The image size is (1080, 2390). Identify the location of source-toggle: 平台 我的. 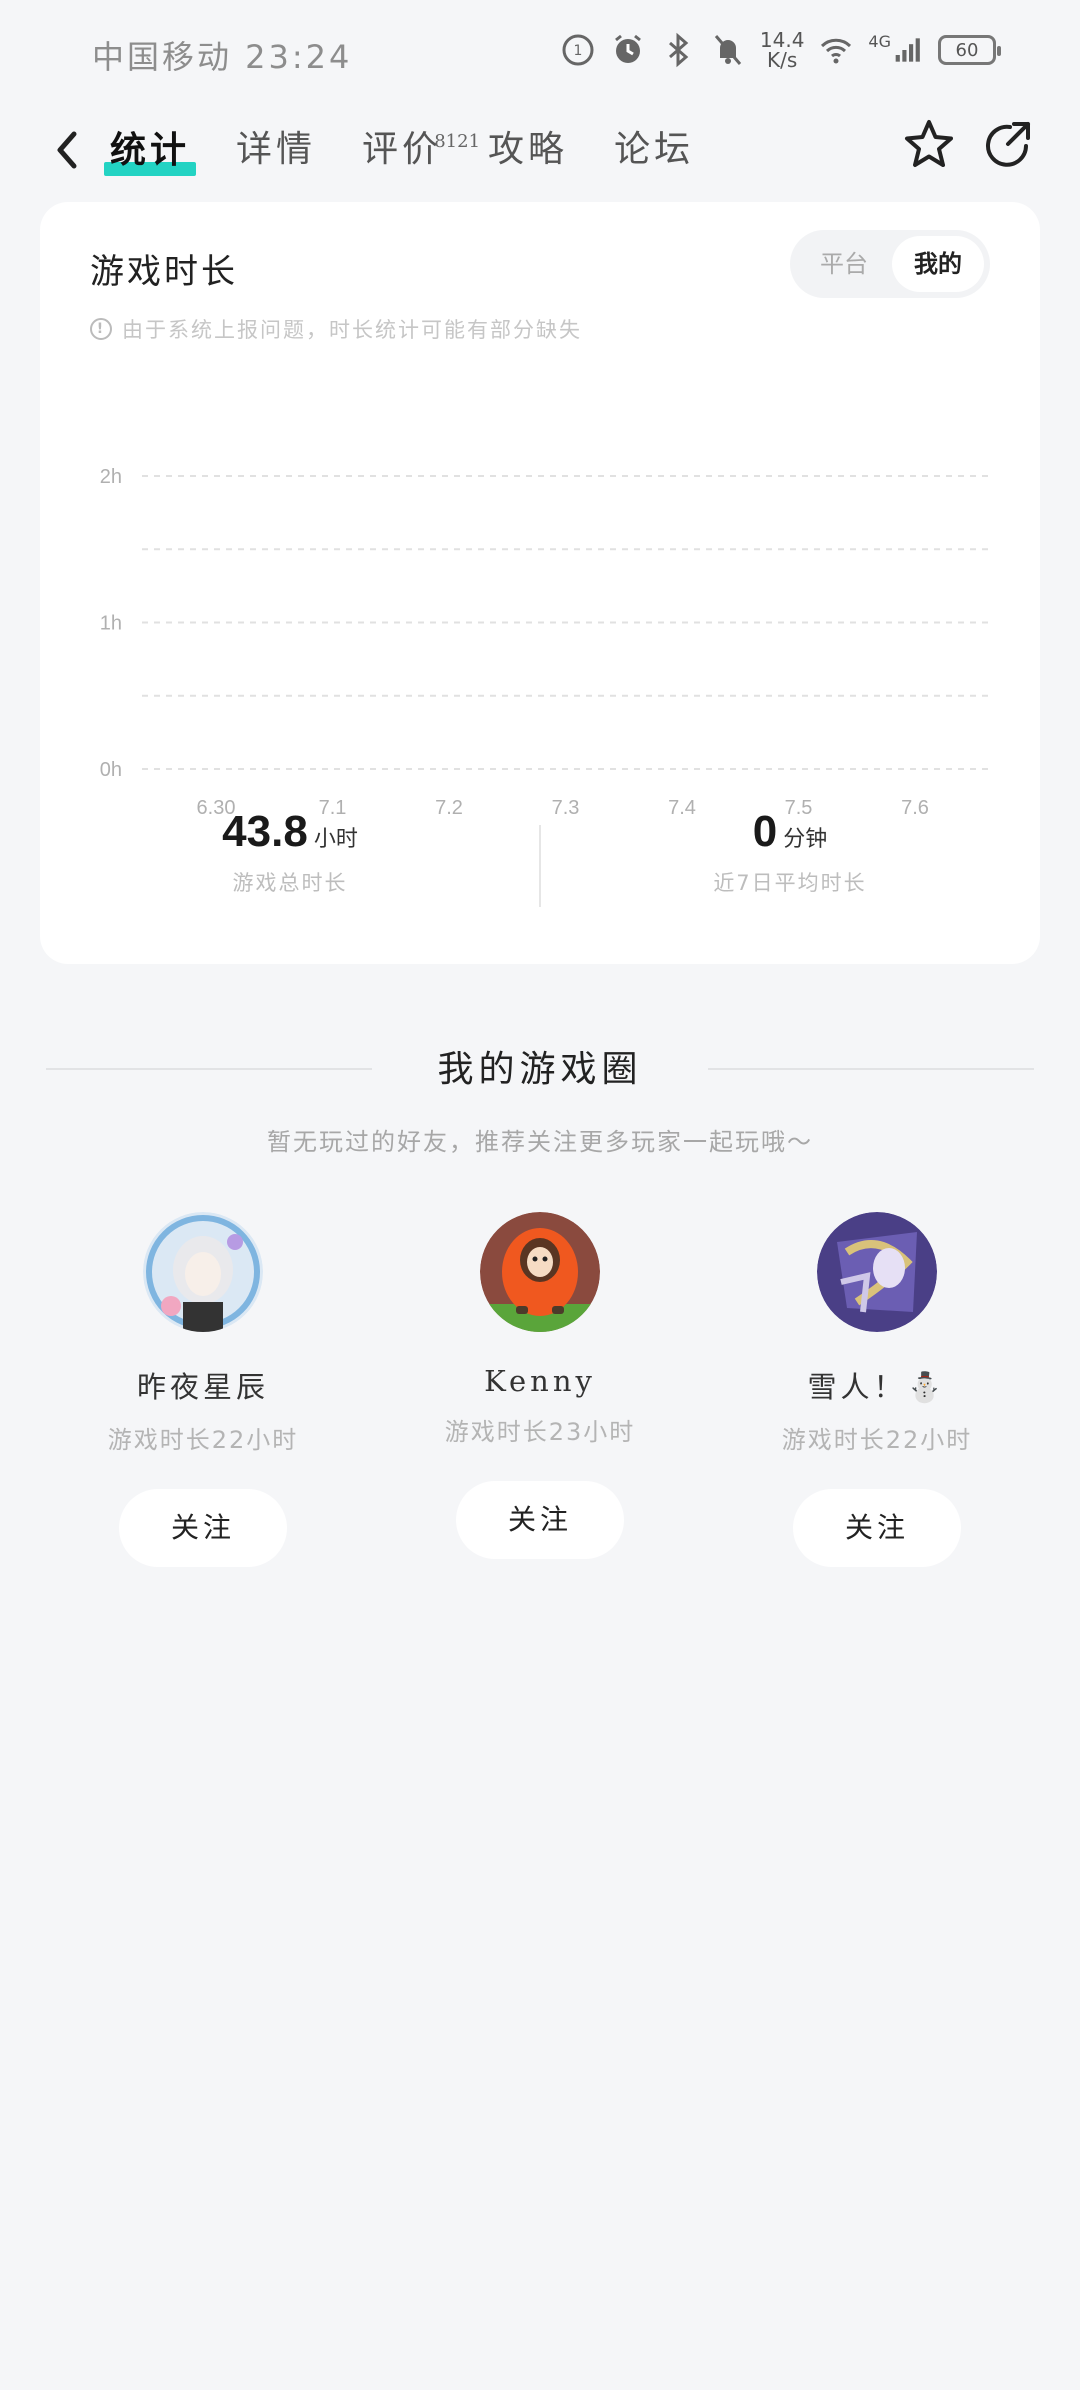
(890, 264).